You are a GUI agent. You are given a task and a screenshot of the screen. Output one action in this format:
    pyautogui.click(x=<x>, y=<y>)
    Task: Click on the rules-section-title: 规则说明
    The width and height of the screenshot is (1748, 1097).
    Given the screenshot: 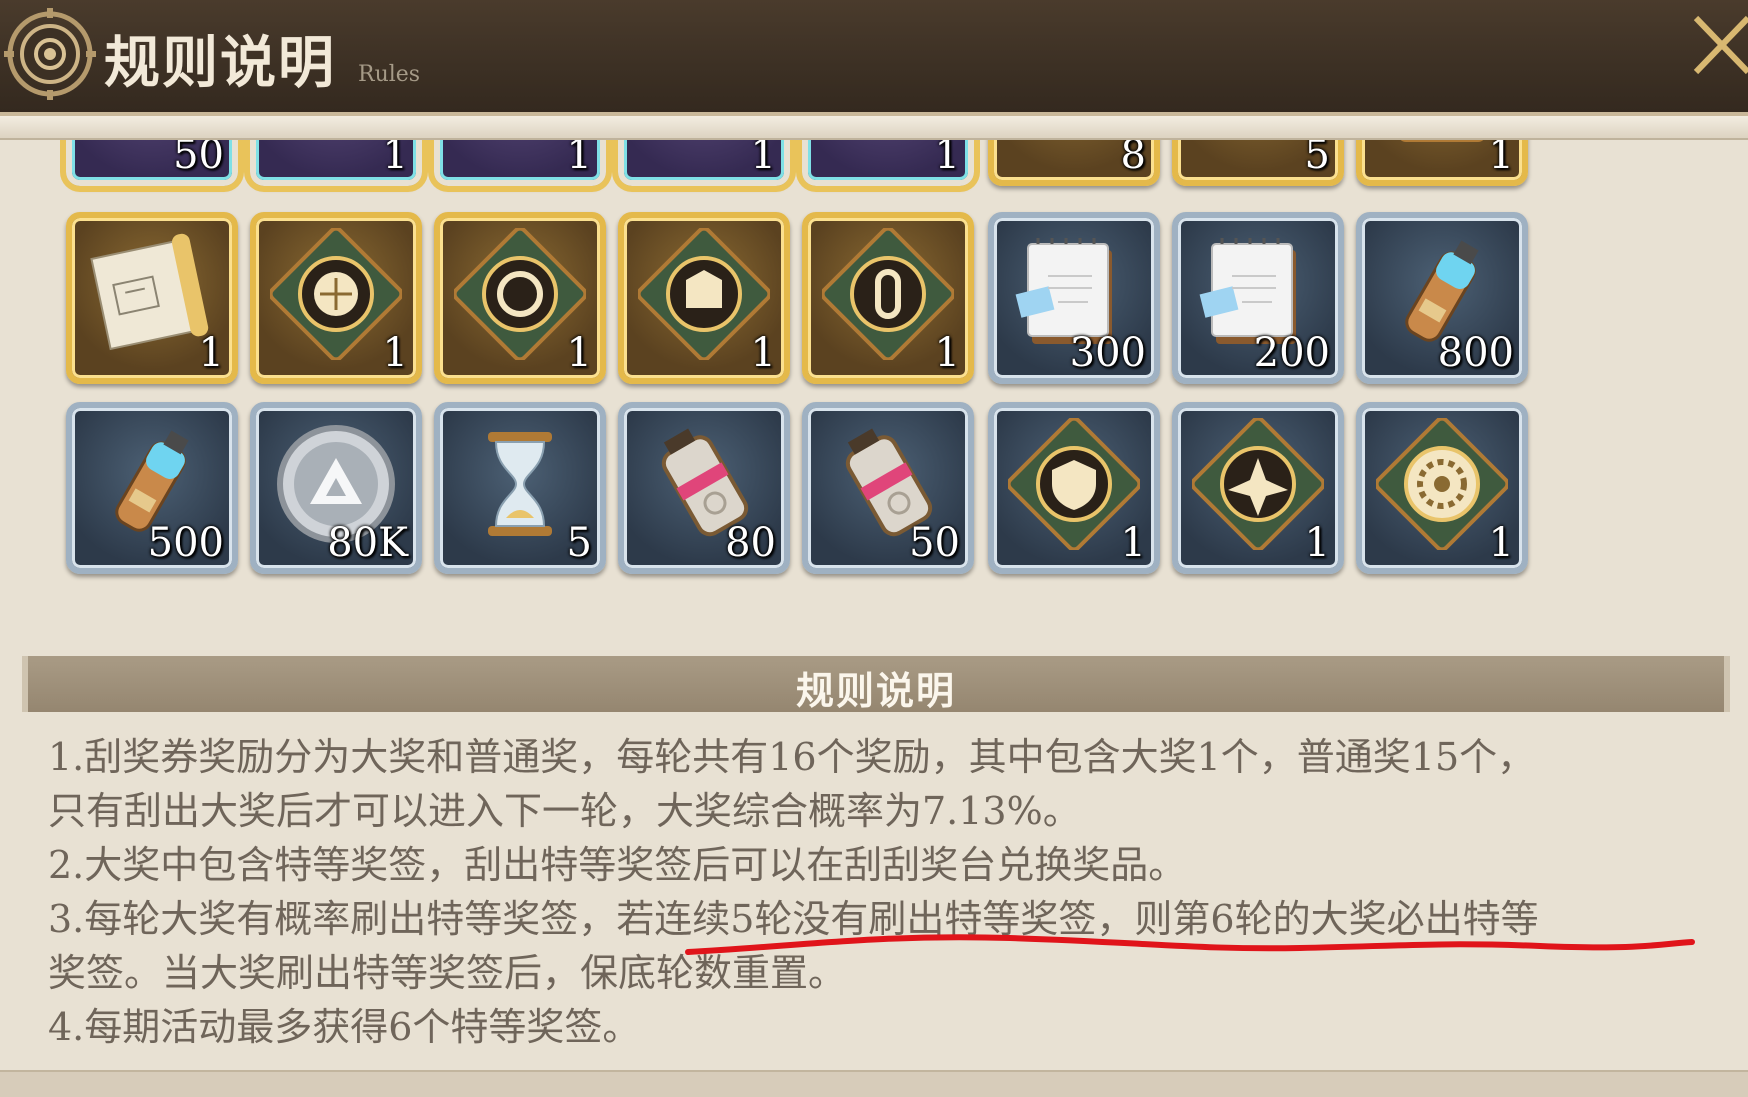 What is the action you would take?
    pyautogui.click(x=875, y=690)
    